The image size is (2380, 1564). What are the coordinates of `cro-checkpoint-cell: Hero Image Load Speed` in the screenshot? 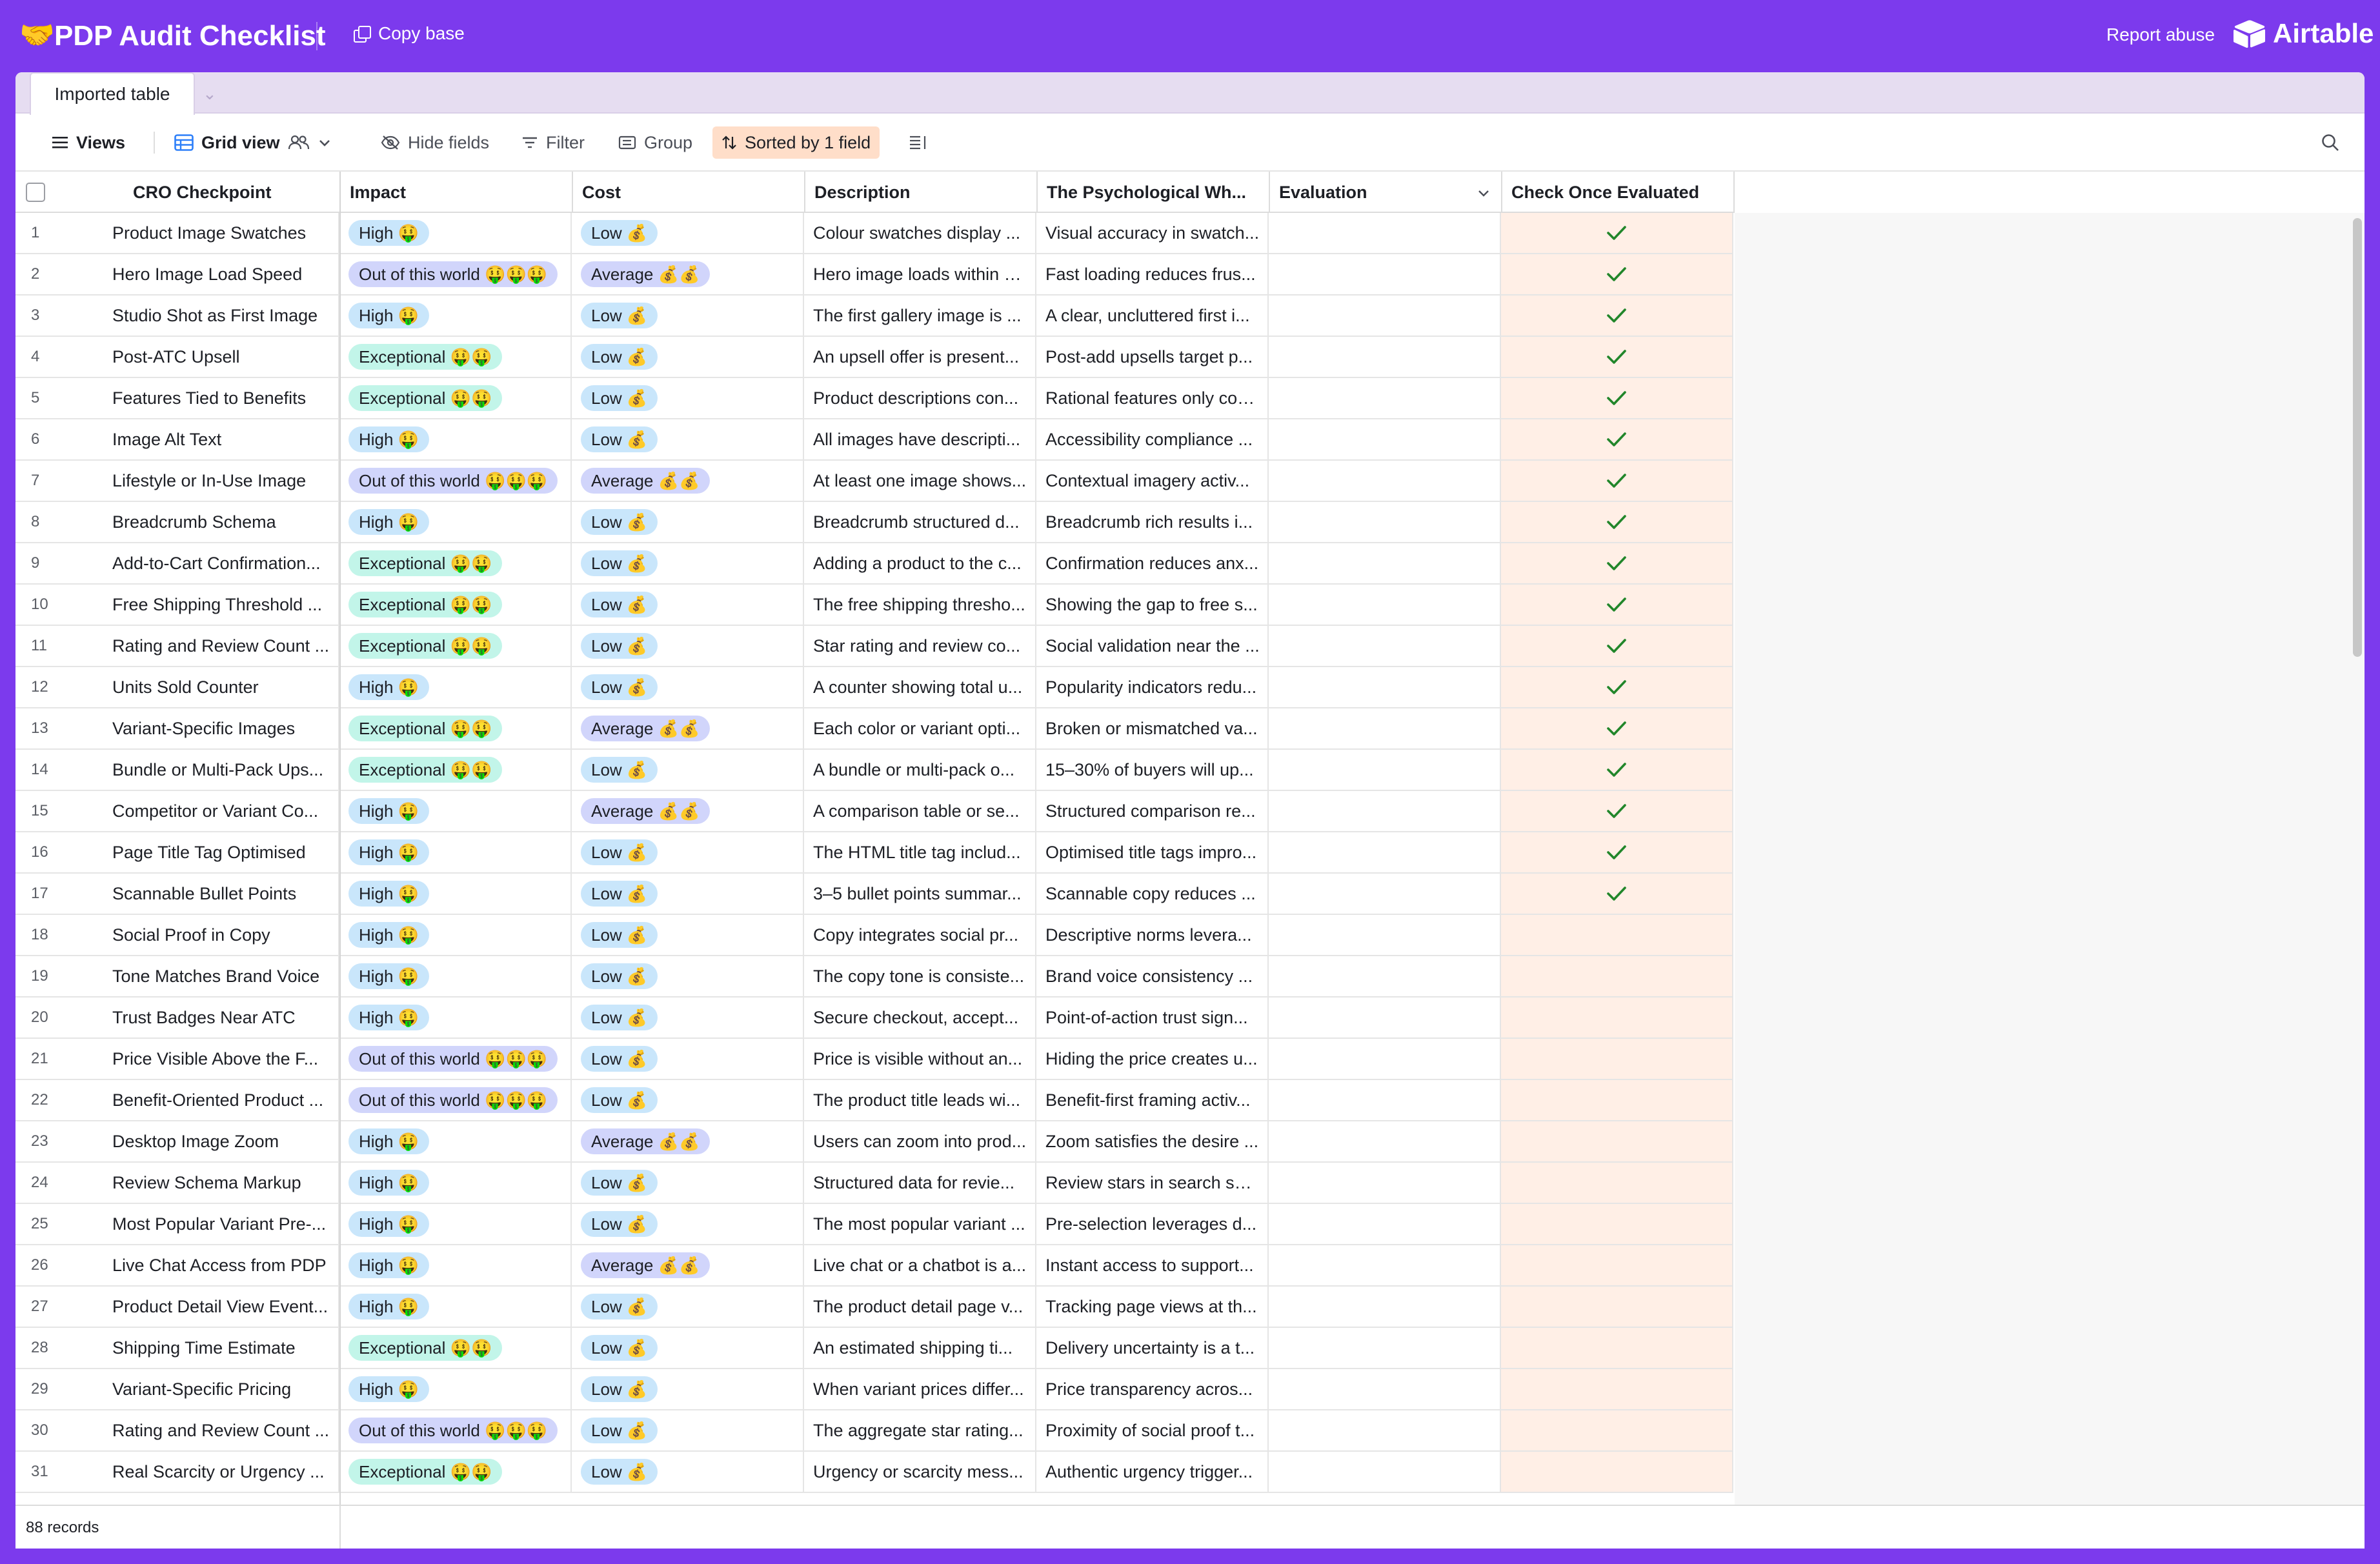 It's located at (225, 274).